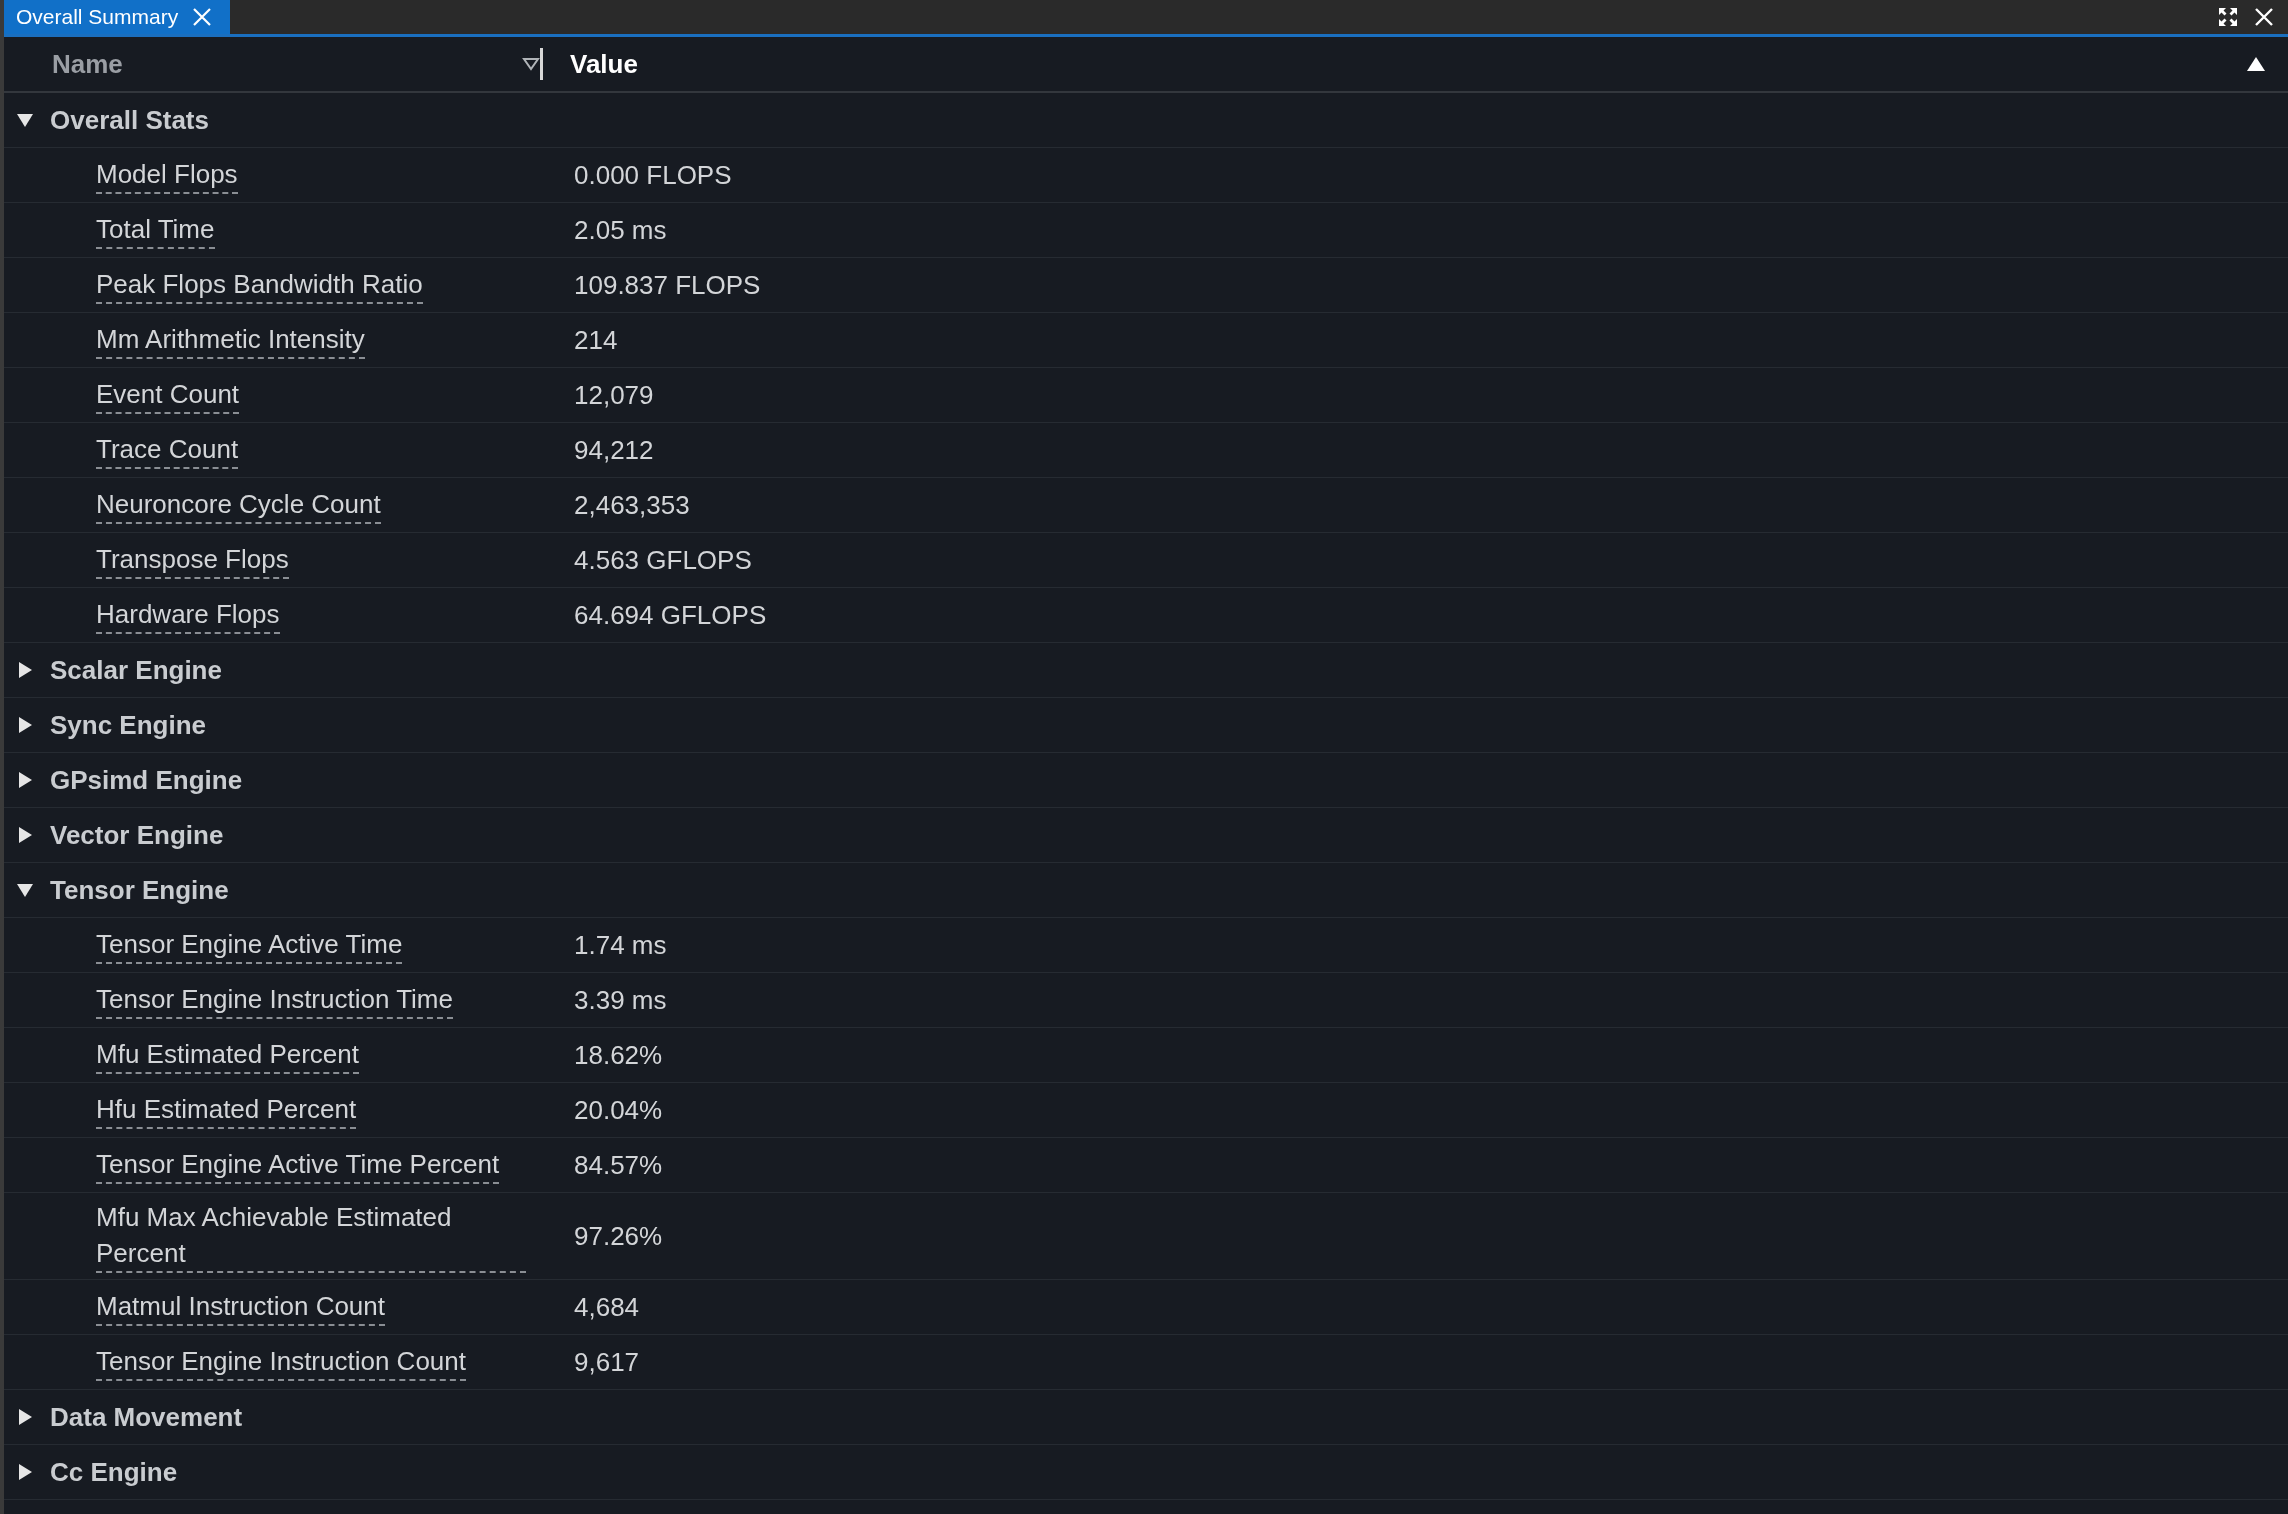 This screenshot has width=2288, height=1514. What do you see at coordinates (192, 560) in the screenshot?
I see `metric-name: Transpose Flops` at bounding box center [192, 560].